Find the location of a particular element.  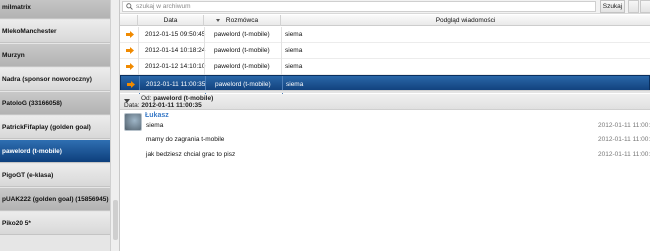

from-line: Od: pawelord (t-mobile) is located at coordinates (177, 98).